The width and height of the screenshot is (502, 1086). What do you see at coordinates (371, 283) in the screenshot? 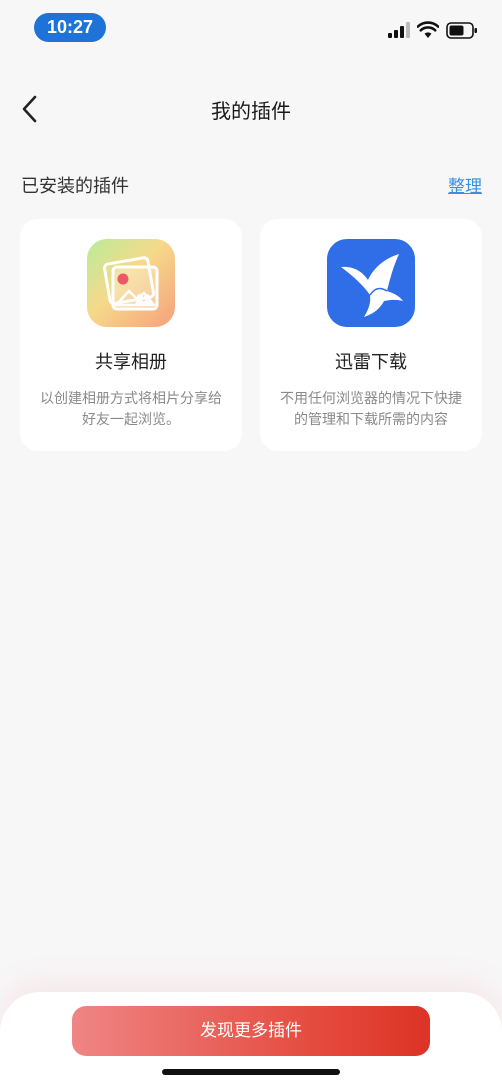
I see `xunlei-bird-icon` at bounding box center [371, 283].